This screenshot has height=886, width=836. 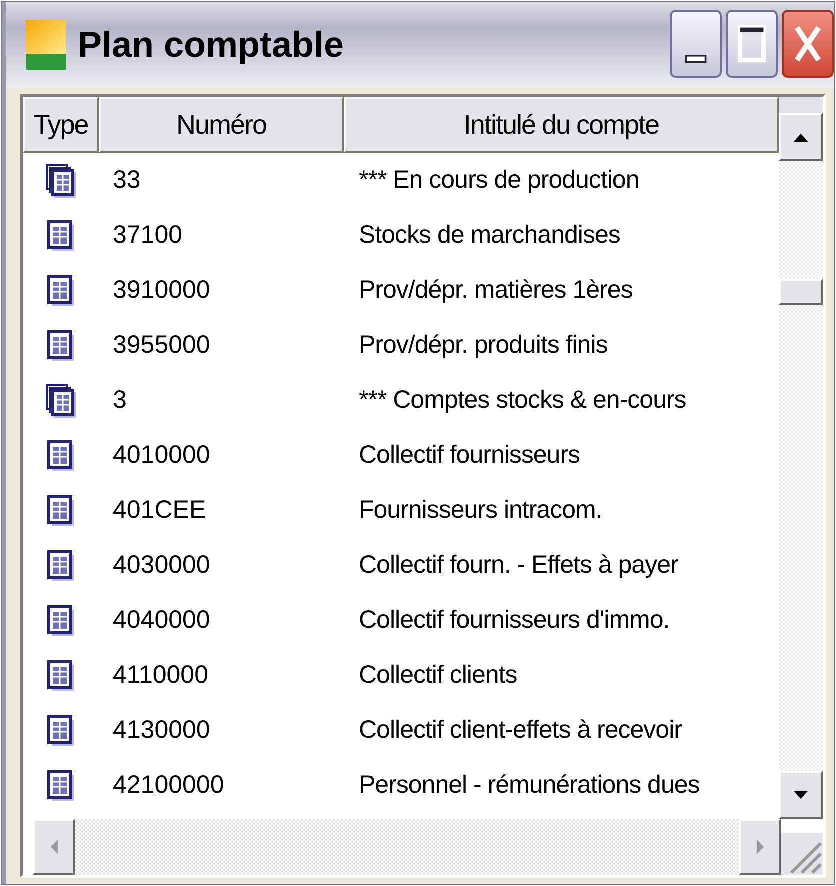 I want to click on scroll-up-button, so click(x=801, y=137).